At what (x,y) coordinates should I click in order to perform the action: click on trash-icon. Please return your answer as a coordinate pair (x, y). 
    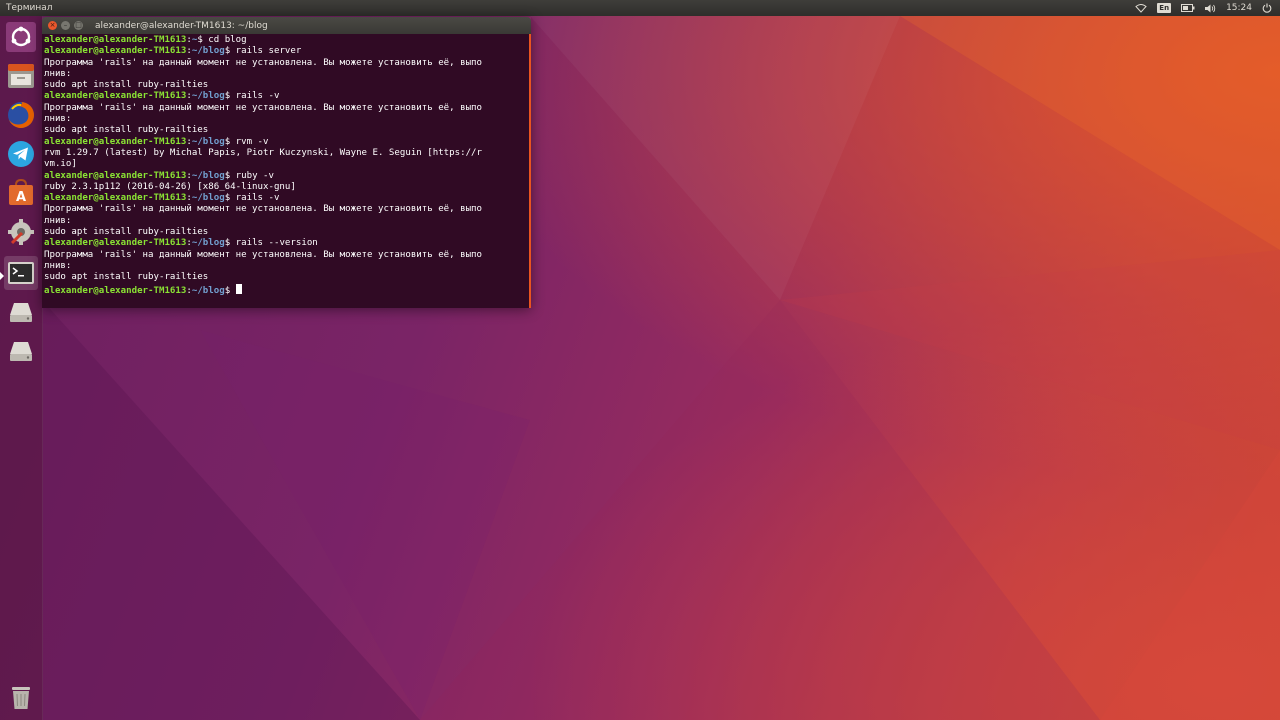
    Looking at the image, I should click on (21, 697).